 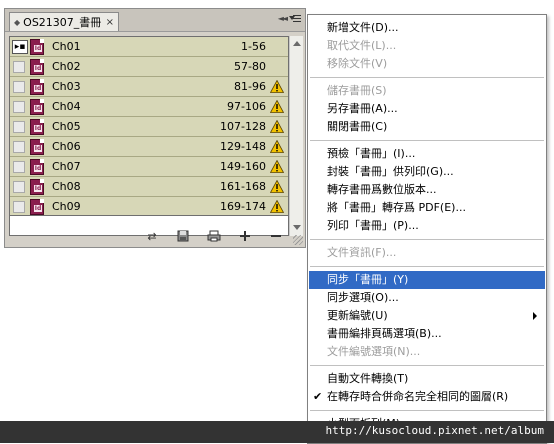 What do you see at coordinates (297, 43) in the screenshot?
I see `scroll-up-icon` at bounding box center [297, 43].